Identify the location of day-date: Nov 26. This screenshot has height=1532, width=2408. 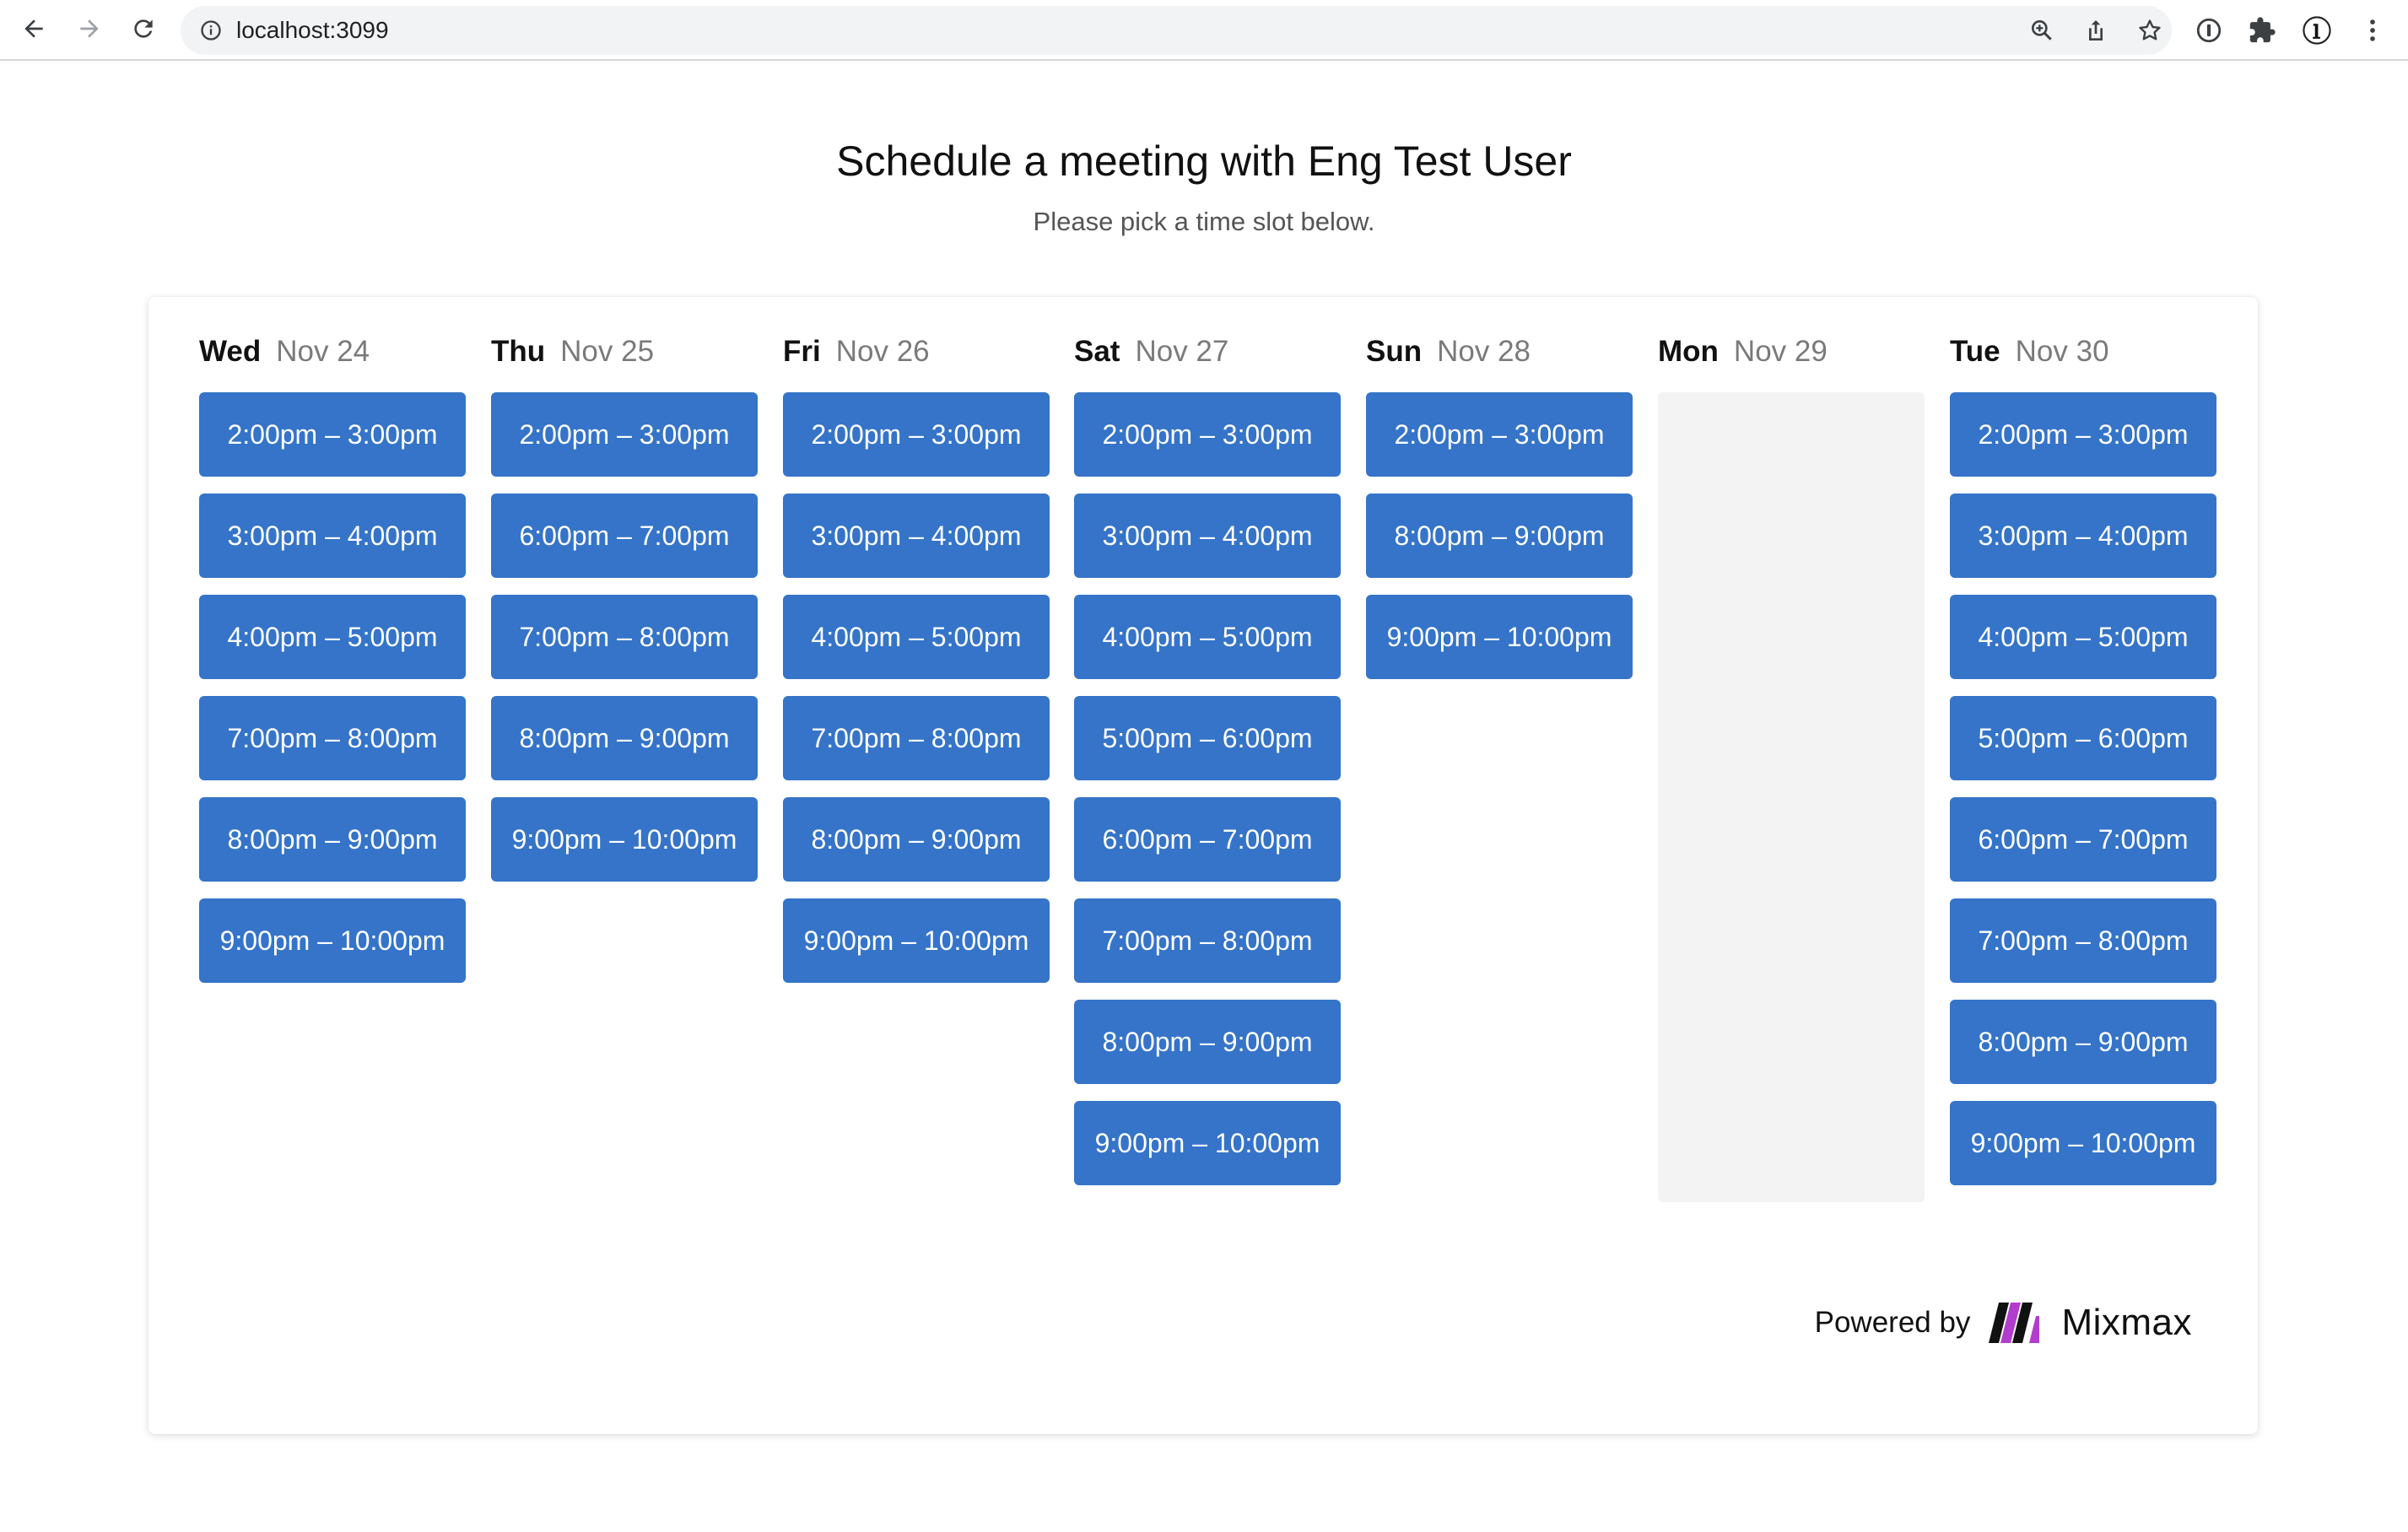
(883, 351).